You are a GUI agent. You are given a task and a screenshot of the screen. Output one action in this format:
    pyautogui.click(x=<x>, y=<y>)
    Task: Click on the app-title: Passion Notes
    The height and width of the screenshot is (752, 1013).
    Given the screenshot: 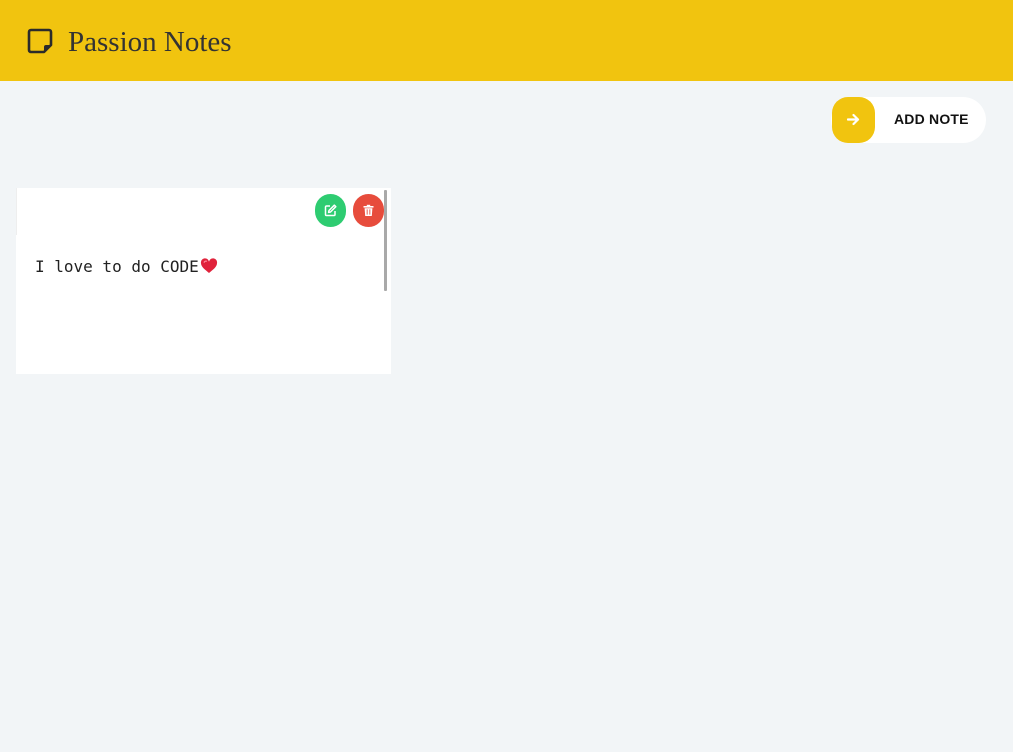 What is the action you would take?
    pyautogui.click(x=150, y=42)
    